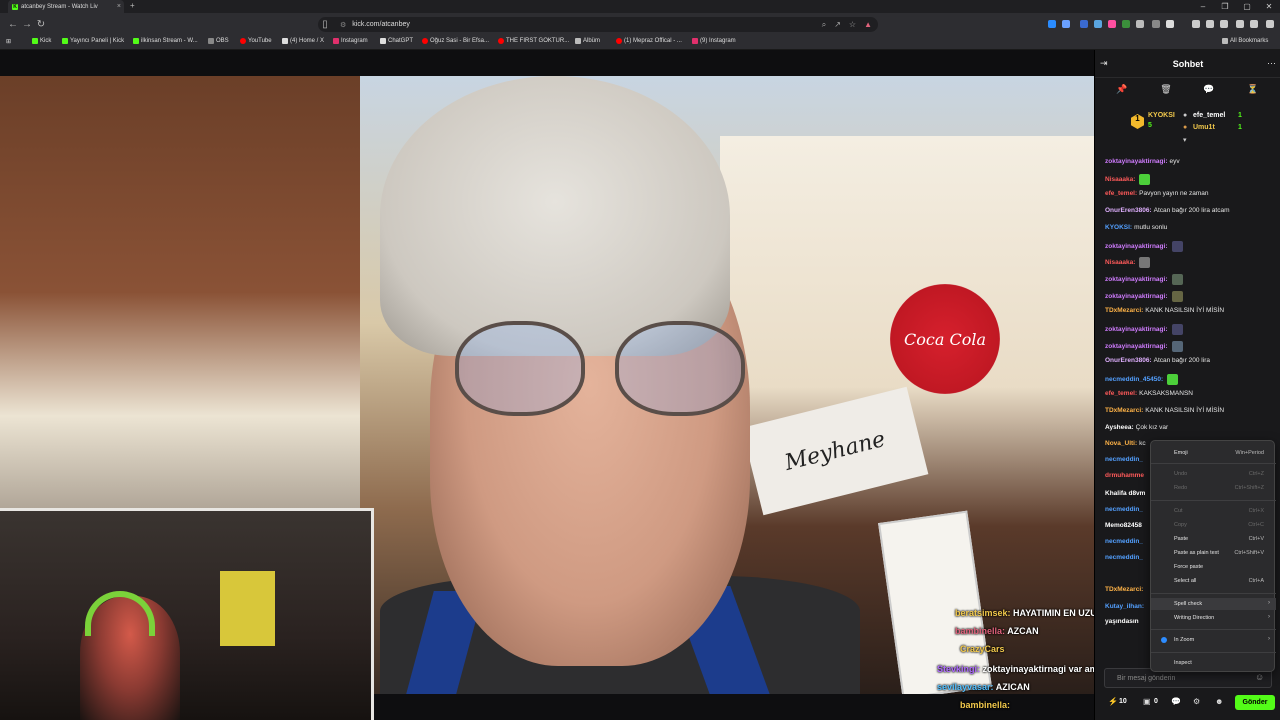  What do you see at coordinates (1213, 567) in the screenshot?
I see `menu-item-force-paste: Force paste` at bounding box center [1213, 567].